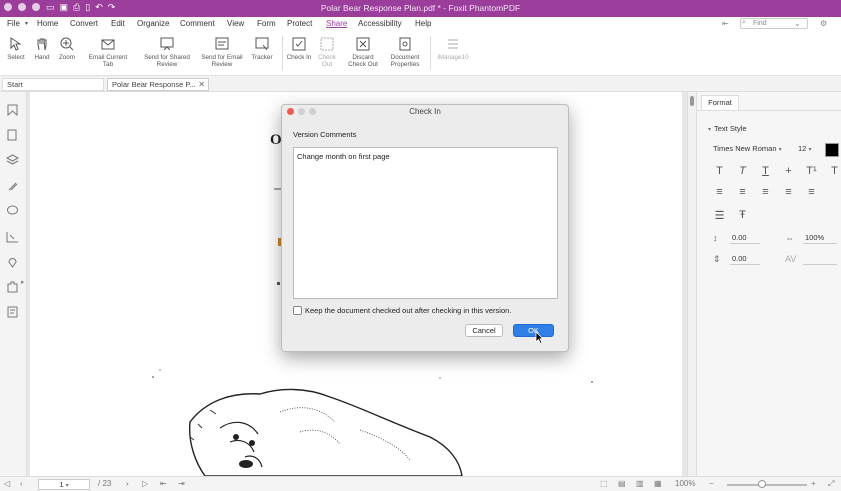 This screenshot has width=841, height=491. What do you see at coordinates (12, 135) in the screenshot?
I see `pages-icon` at bounding box center [12, 135].